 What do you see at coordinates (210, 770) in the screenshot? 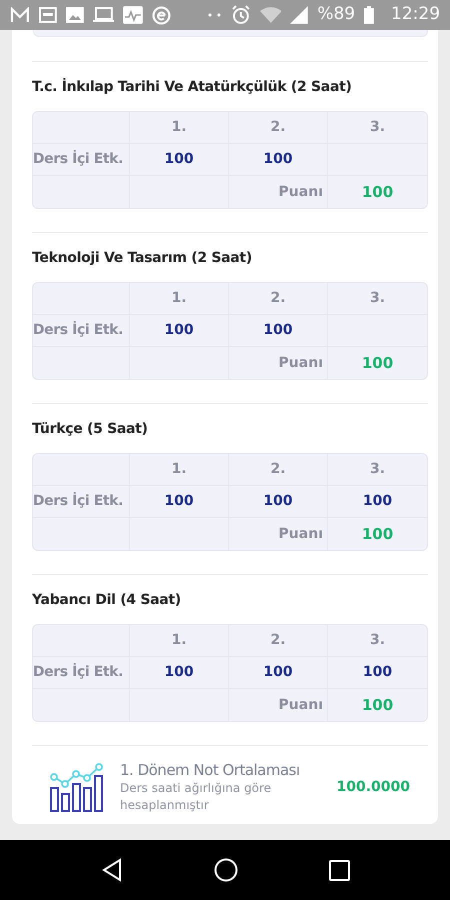
I see `average-title: 1. Dönem Not Ortalaması` at bounding box center [210, 770].